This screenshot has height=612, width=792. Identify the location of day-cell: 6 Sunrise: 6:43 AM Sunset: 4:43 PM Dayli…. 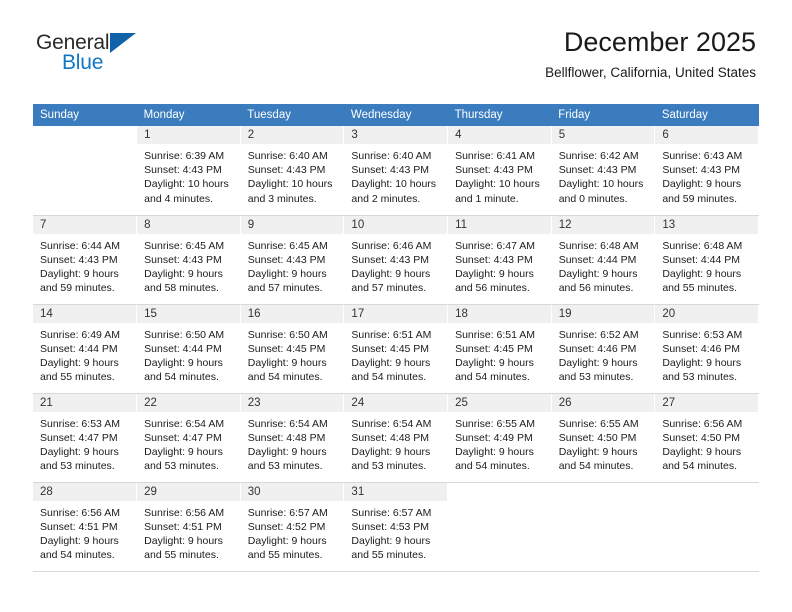
(706, 171).